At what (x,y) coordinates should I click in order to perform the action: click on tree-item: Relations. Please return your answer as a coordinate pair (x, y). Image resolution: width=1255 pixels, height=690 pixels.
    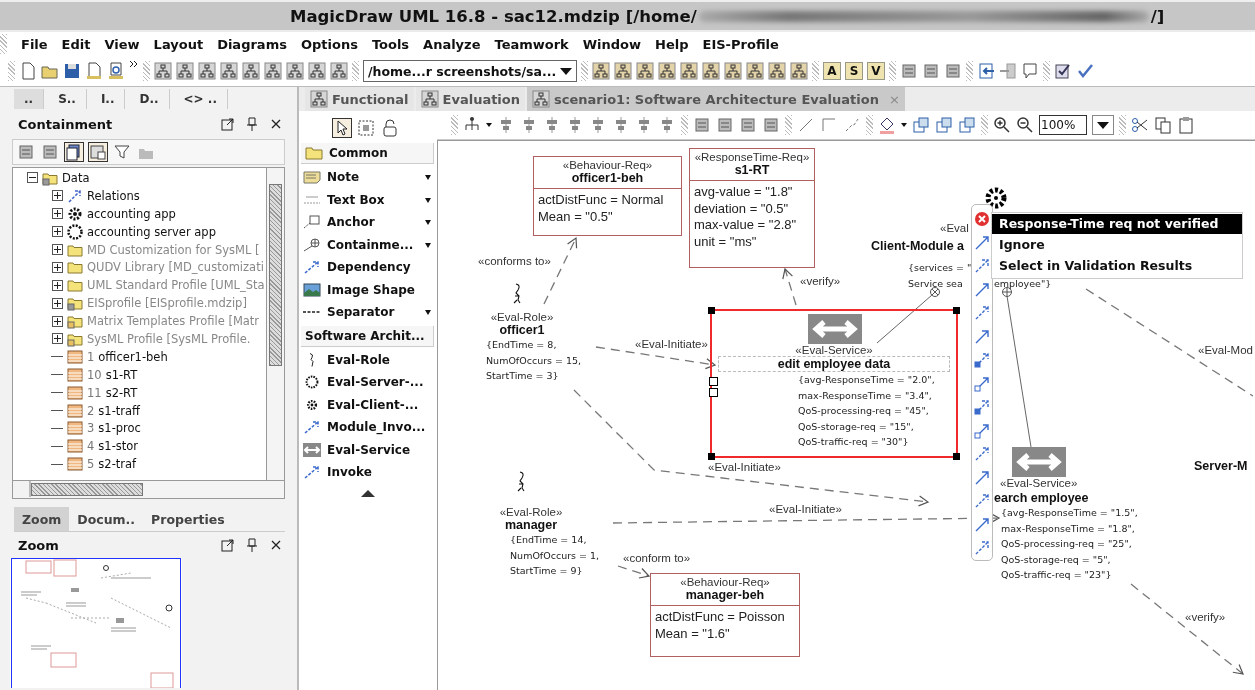
    Looking at the image, I should click on (113, 195).